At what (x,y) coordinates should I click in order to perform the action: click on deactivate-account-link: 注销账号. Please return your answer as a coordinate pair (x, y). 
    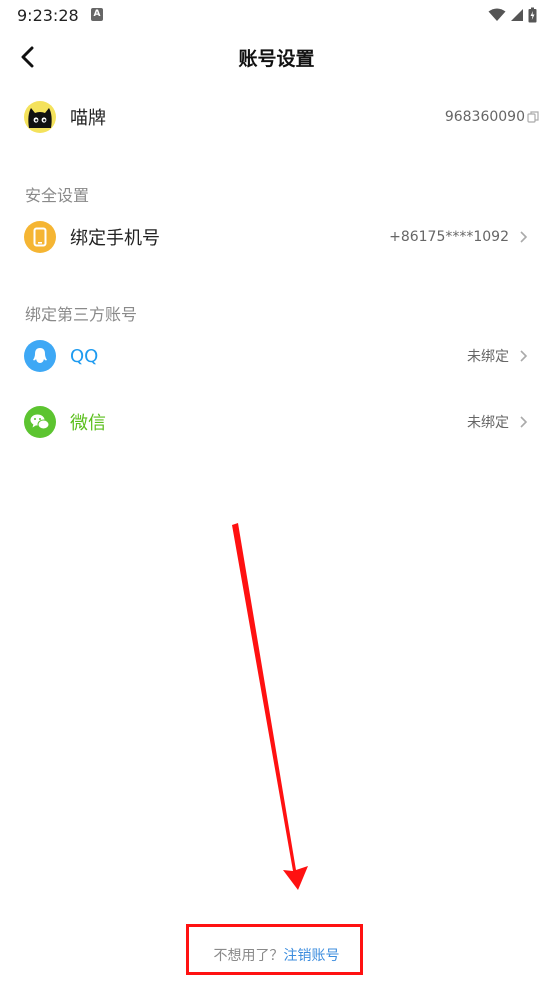
    Looking at the image, I should click on (312, 956).